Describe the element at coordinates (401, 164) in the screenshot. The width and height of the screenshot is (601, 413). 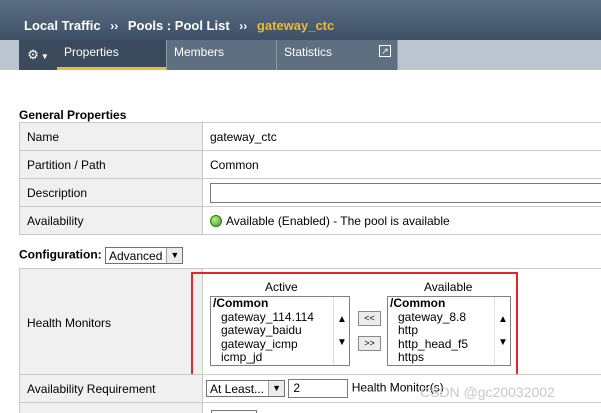
I see `partition-value: Common` at that location.